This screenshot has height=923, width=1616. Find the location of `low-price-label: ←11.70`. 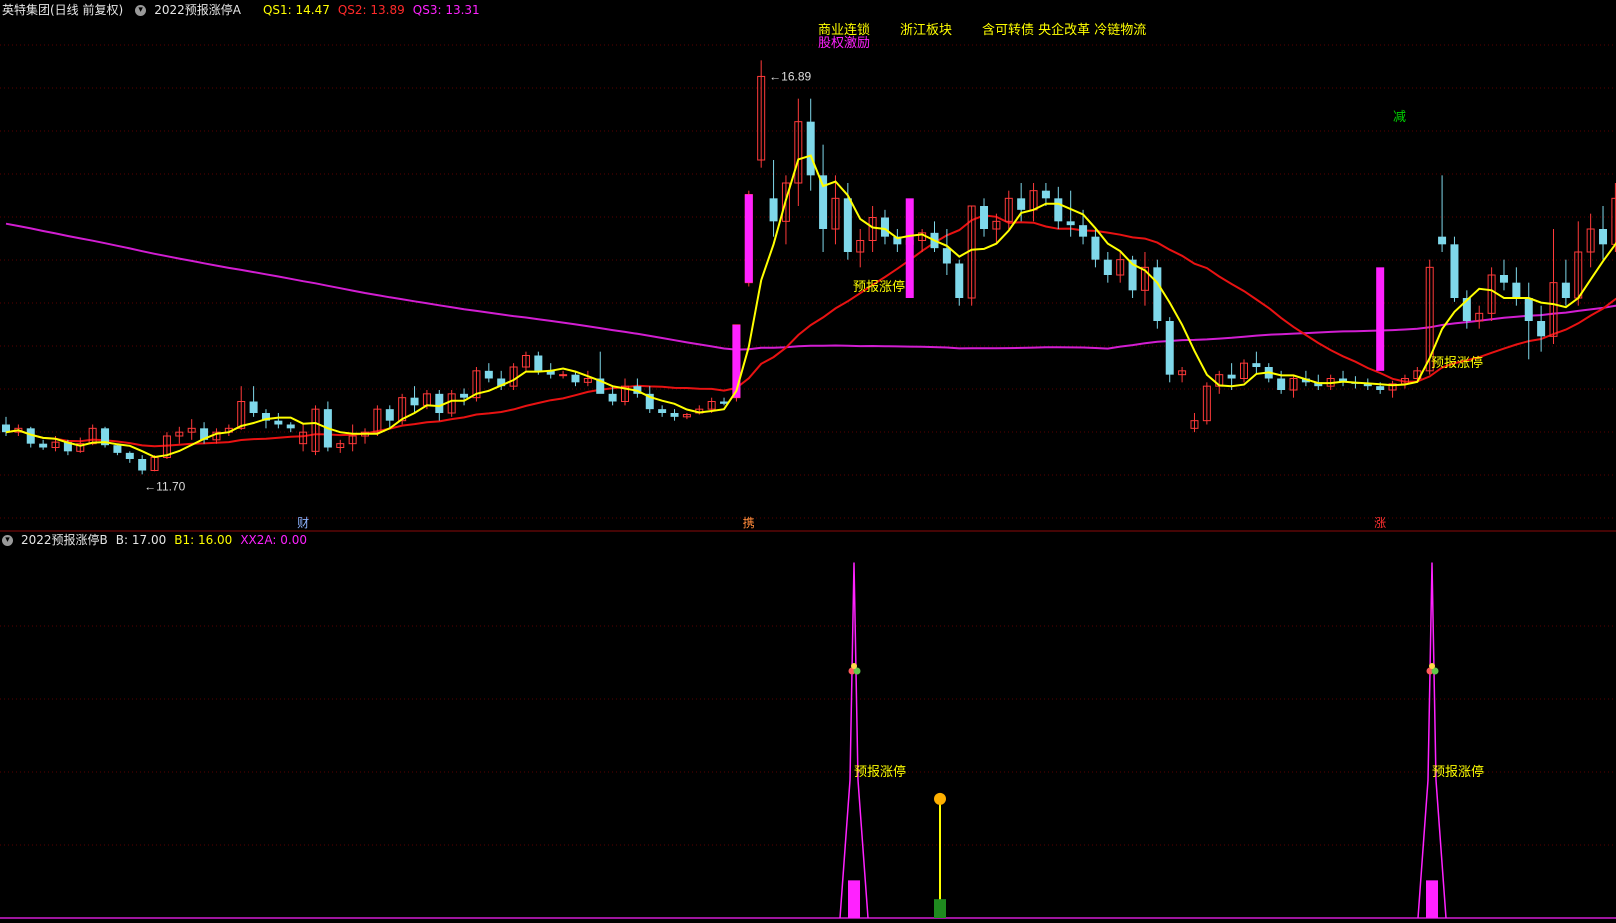

low-price-label: ←11.70 is located at coordinates (164, 486).